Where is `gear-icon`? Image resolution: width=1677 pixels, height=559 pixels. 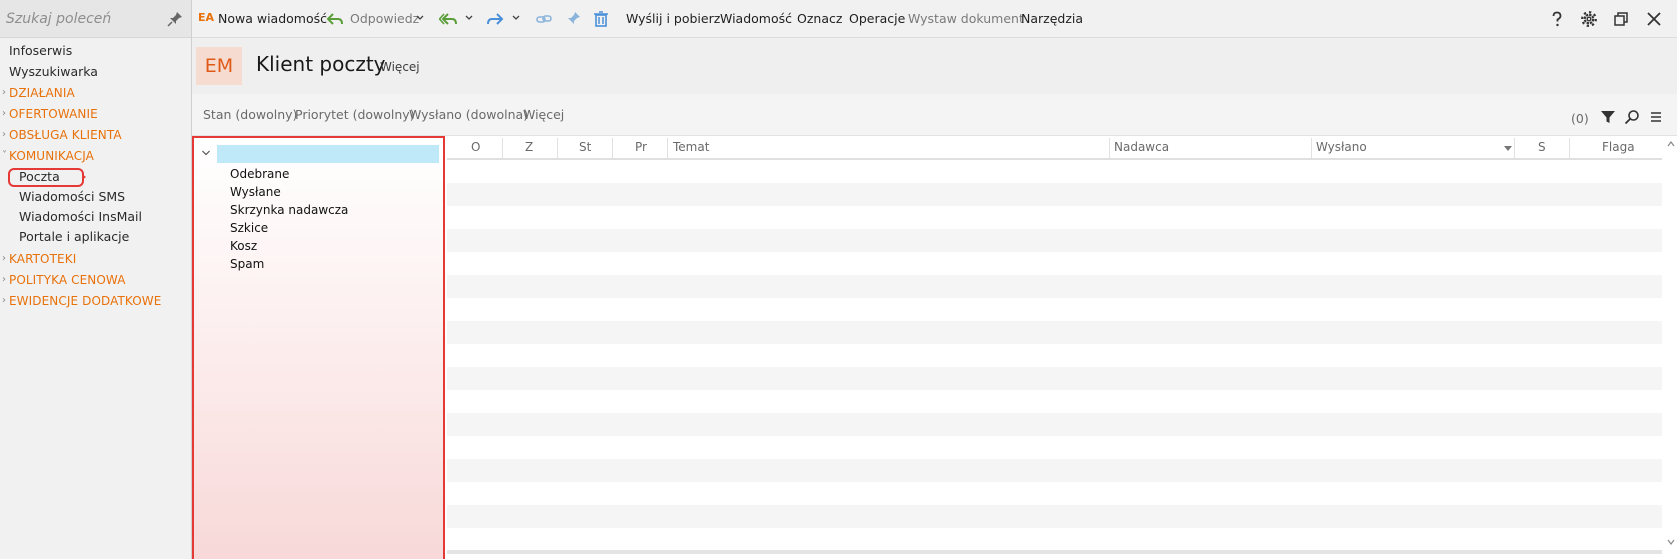
gear-icon is located at coordinates (1589, 19).